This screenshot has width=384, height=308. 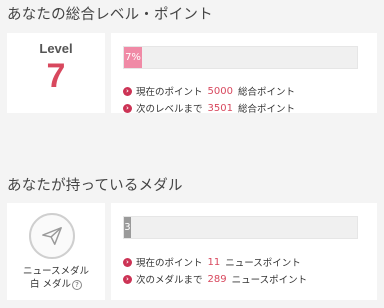 I want to click on level-section-title: あなたの総合レベル・ポイント, so click(x=110, y=15).